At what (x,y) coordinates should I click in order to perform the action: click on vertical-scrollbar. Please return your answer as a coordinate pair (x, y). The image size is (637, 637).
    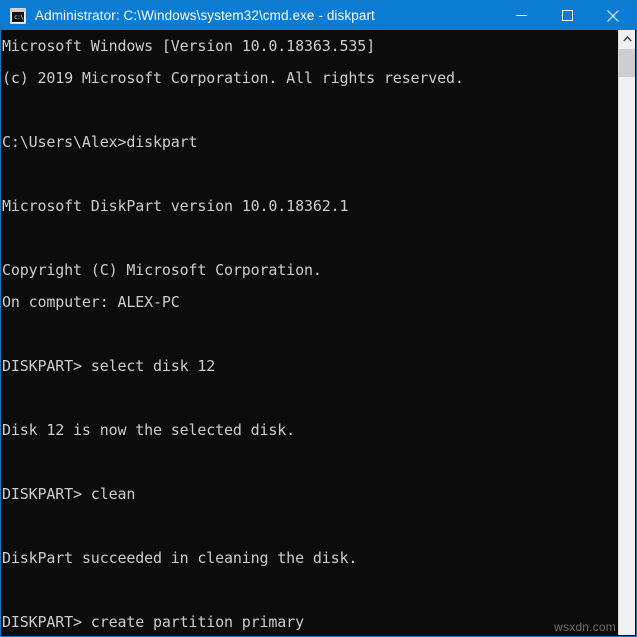
    Looking at the image, I should click on (626, 332).